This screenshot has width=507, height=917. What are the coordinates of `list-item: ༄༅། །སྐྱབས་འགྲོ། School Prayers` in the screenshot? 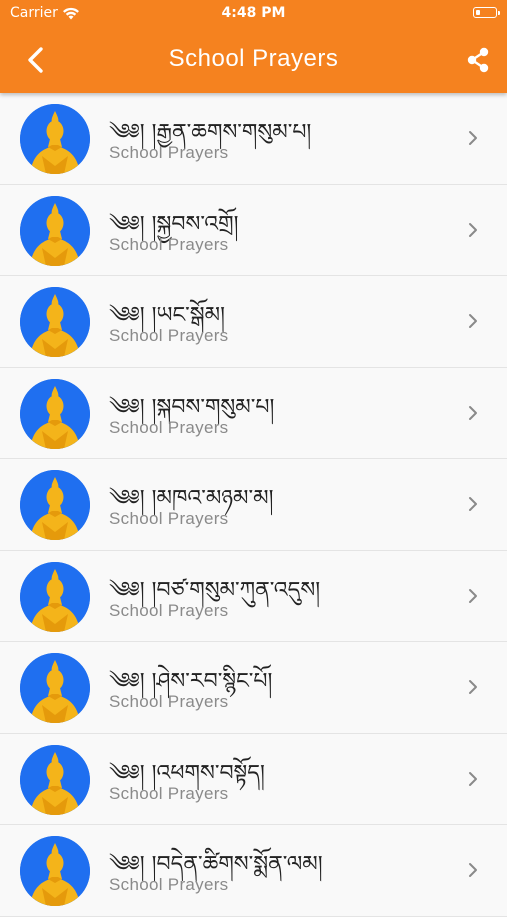 It's located at (253, 230).